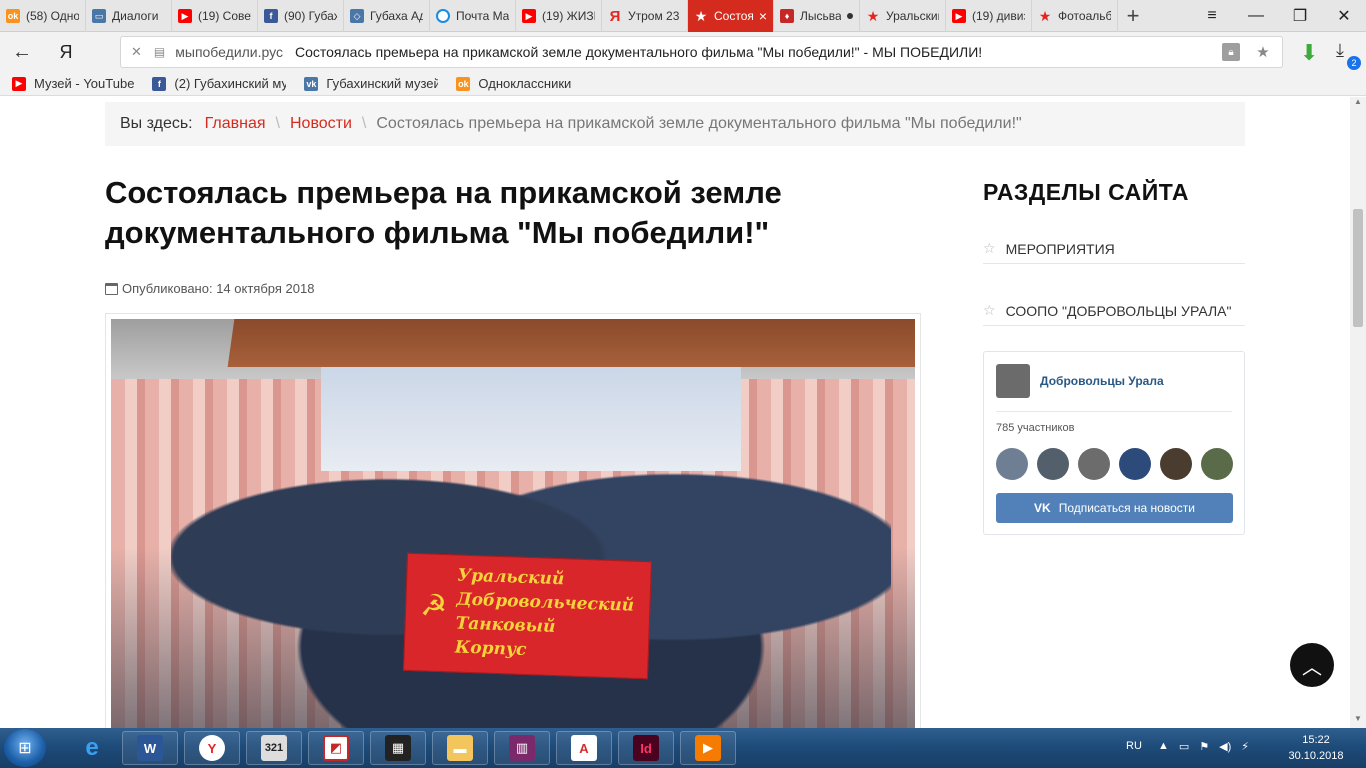 This screenshot has height=768, width=1366. What do you see at coordinates (1231, 52) in the screenshot?
I see `lock-icon: 🔒︎` at bounding box center [1231, 52].